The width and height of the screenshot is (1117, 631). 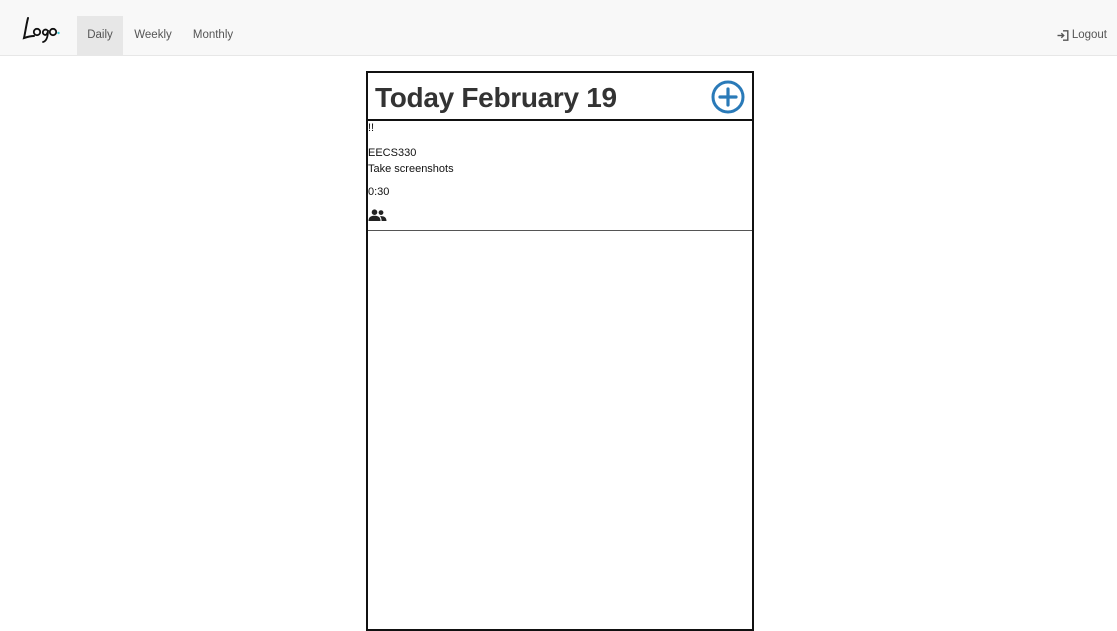 I want to click on task-description: Take screenshots, so click(x=411, y=169).